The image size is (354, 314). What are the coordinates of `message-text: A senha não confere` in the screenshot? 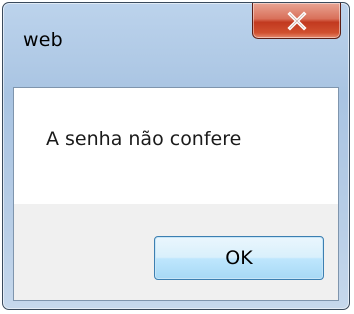 It's located at (144, 139).